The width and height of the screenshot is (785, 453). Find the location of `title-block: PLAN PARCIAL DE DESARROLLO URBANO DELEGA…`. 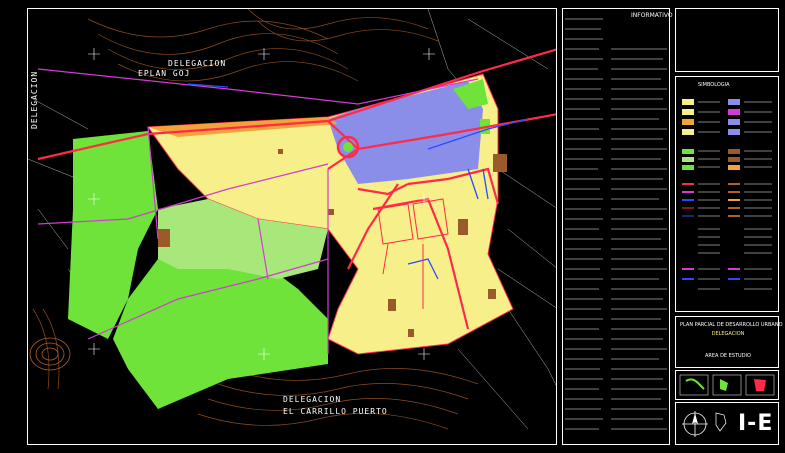

title-block: PLAN PARCIAL DE DESARROLLO URBANO DELEGA… is located at coordinates (729, 342).